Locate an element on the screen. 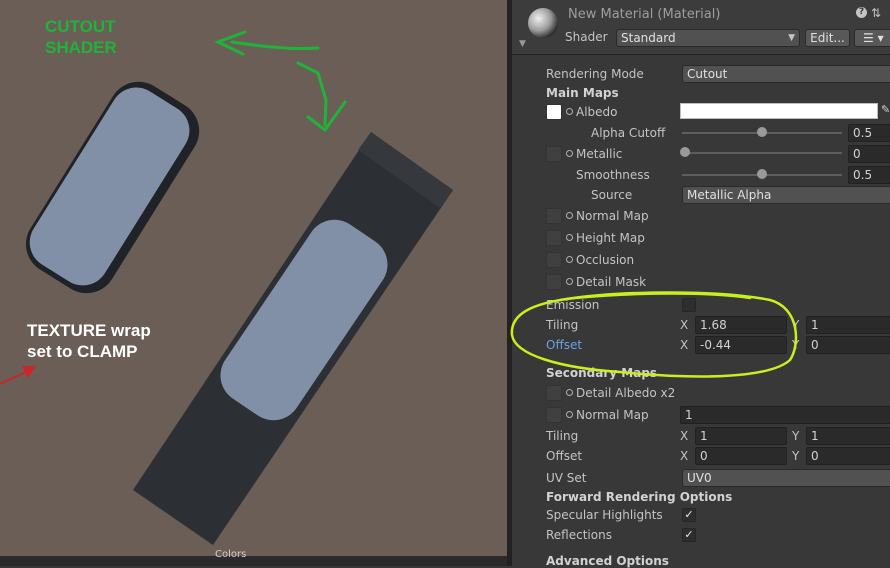 This screenshot has height=568, width=890. offset-y-field: 0 is located at coordinates (848, 345).